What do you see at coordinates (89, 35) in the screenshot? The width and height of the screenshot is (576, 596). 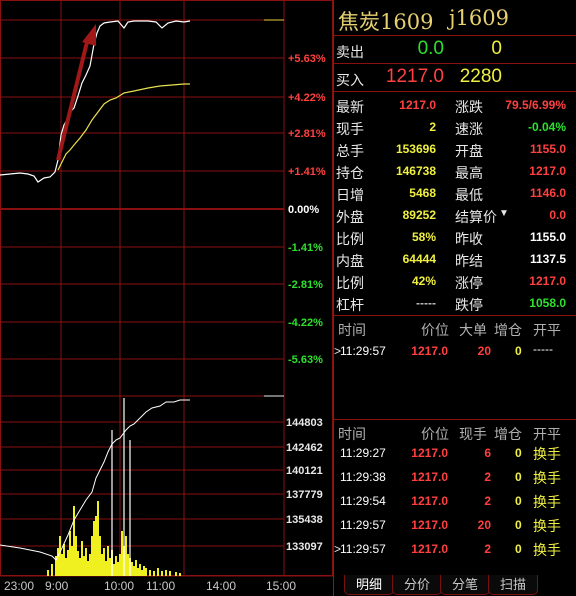 I see `trend-arrow-head-icon` at bounding box center [89, 35].